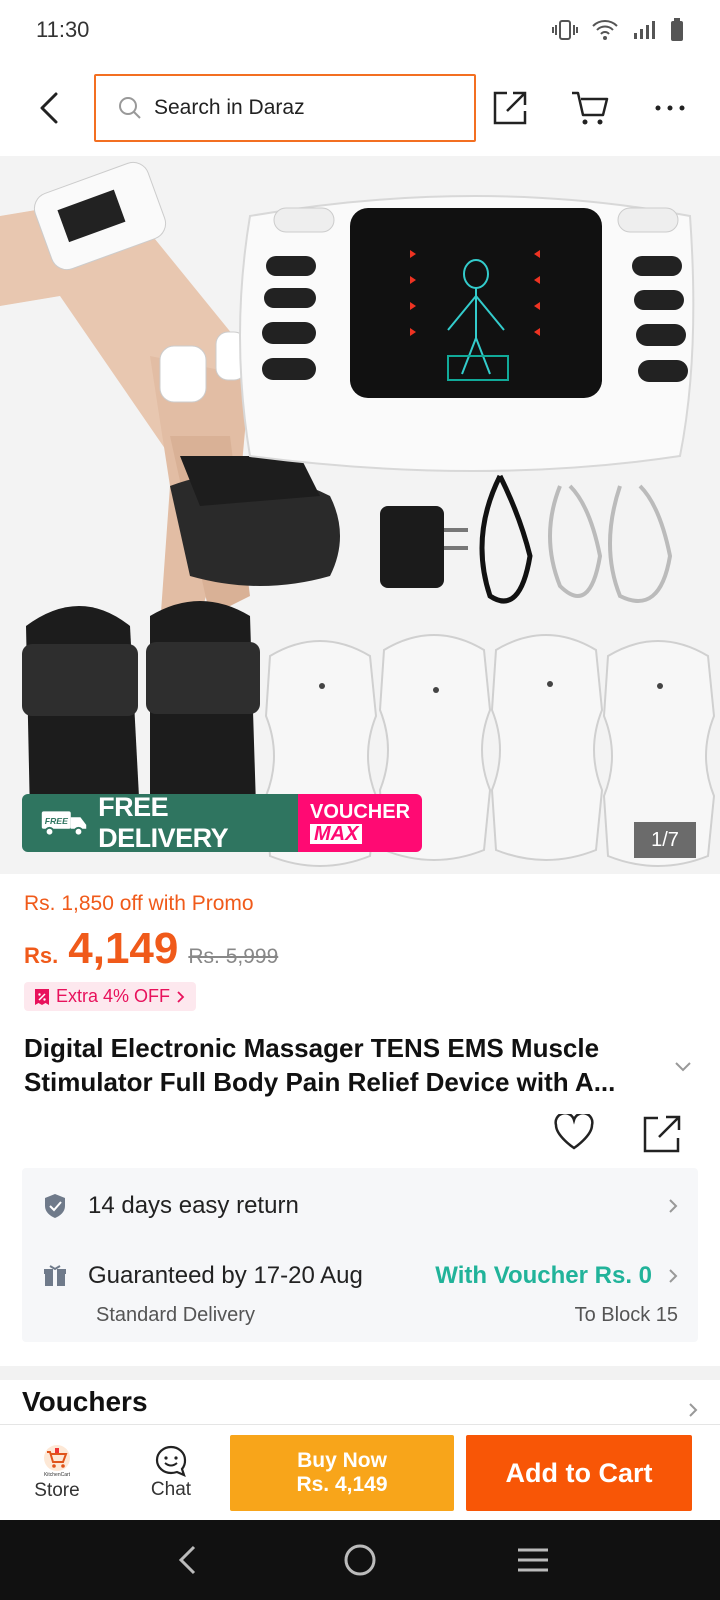 The height and width of the screenshot is (1600, 720). What do you see at coordinates (130, 108) in the screenshot?
I see `search-icon` at bounding box center [130, 108].